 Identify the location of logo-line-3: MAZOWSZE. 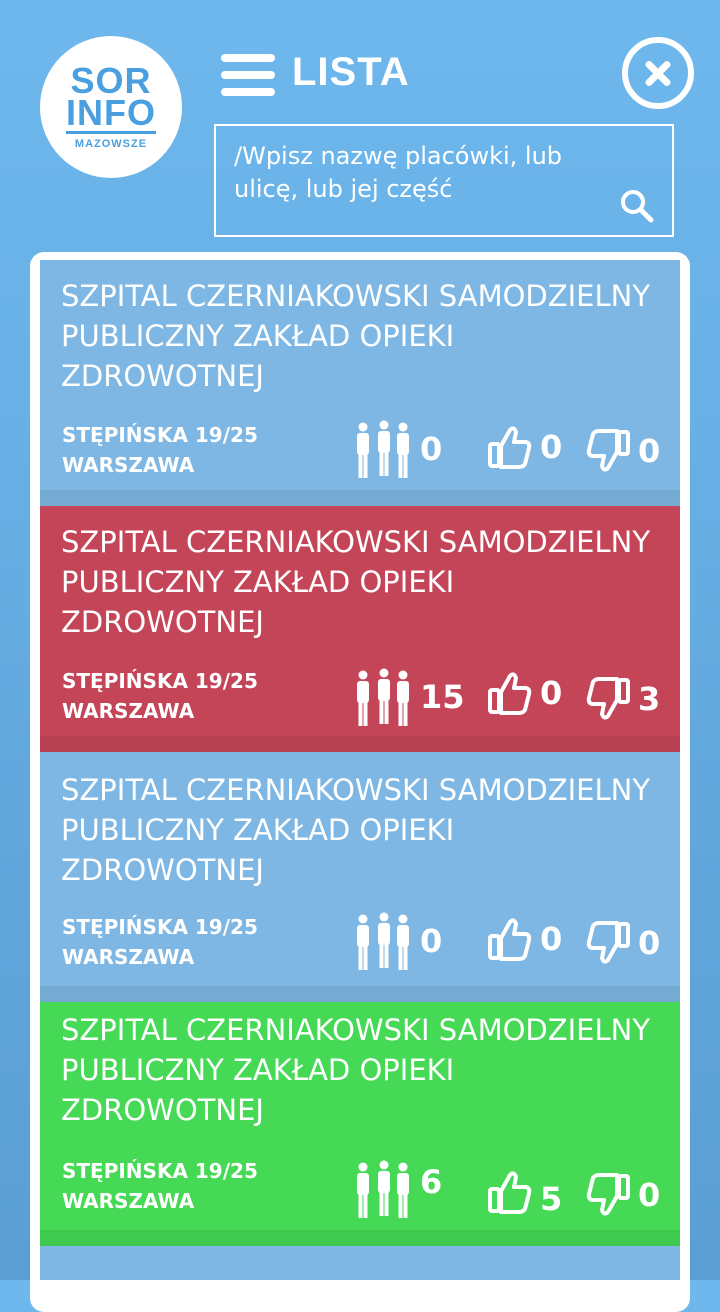
(111, 143).